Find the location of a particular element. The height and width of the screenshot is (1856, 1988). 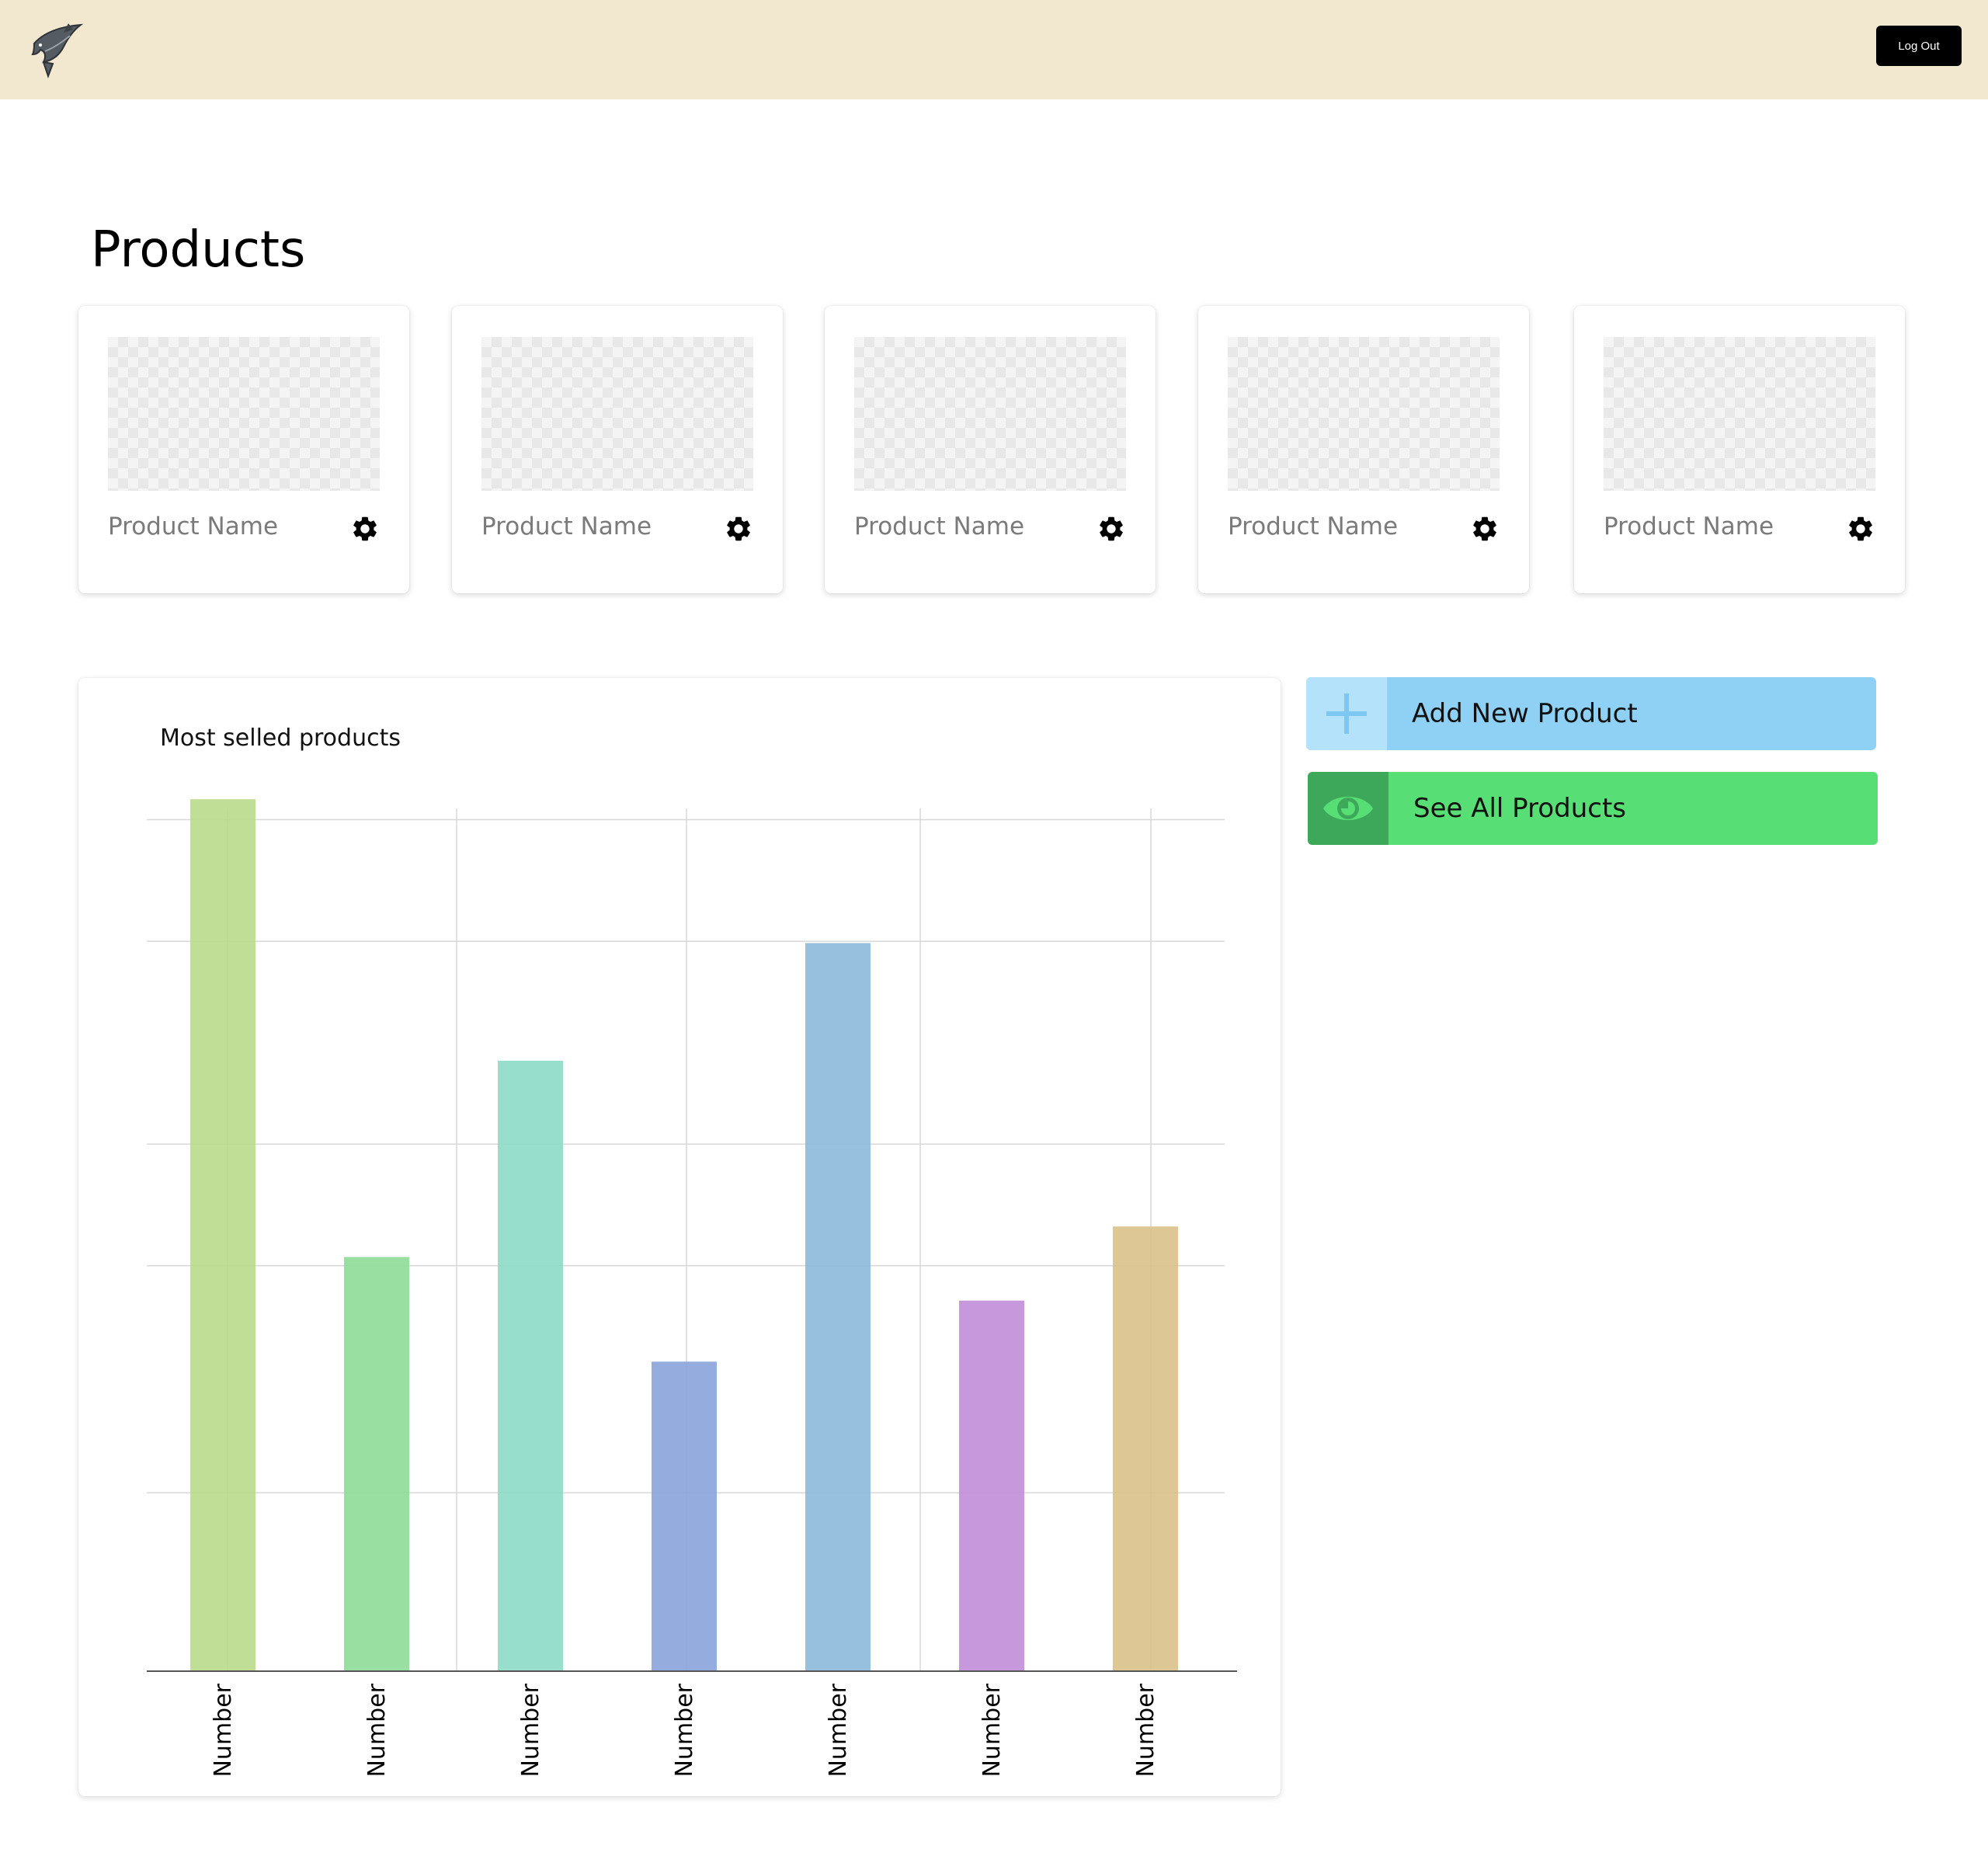

plus-icon is located at coordinates (1347, 713).